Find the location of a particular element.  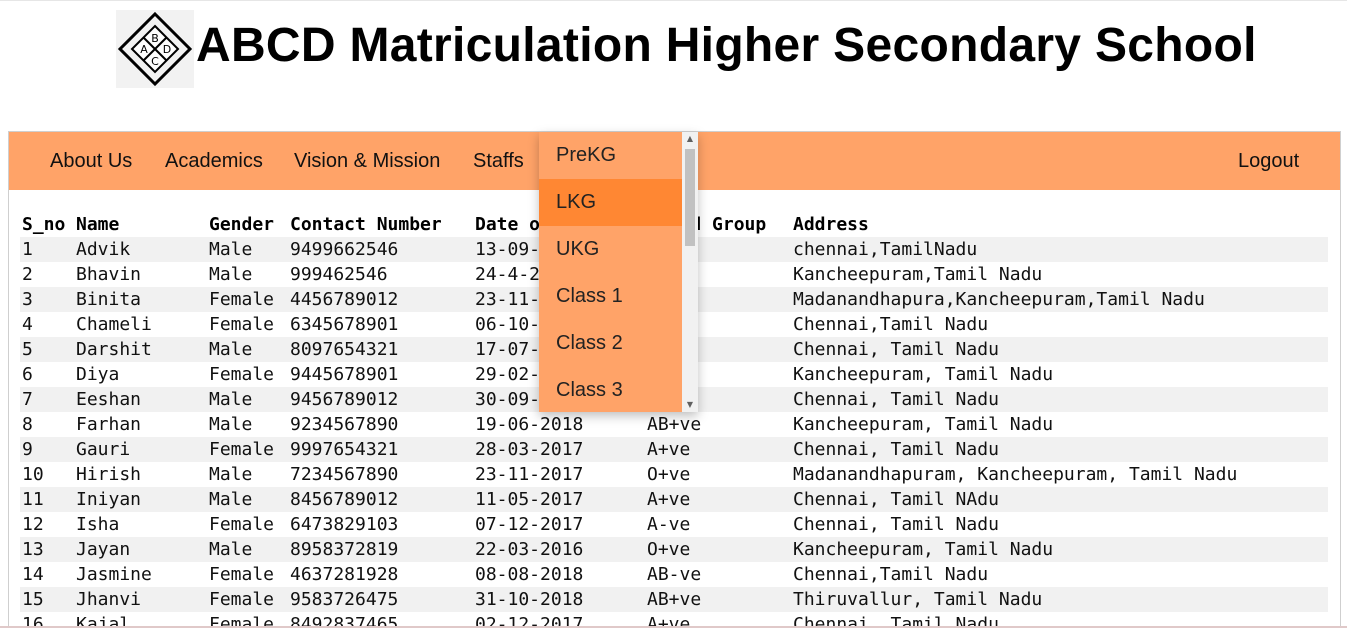

cell-sno: 1 is located at coordinates (27, 249).